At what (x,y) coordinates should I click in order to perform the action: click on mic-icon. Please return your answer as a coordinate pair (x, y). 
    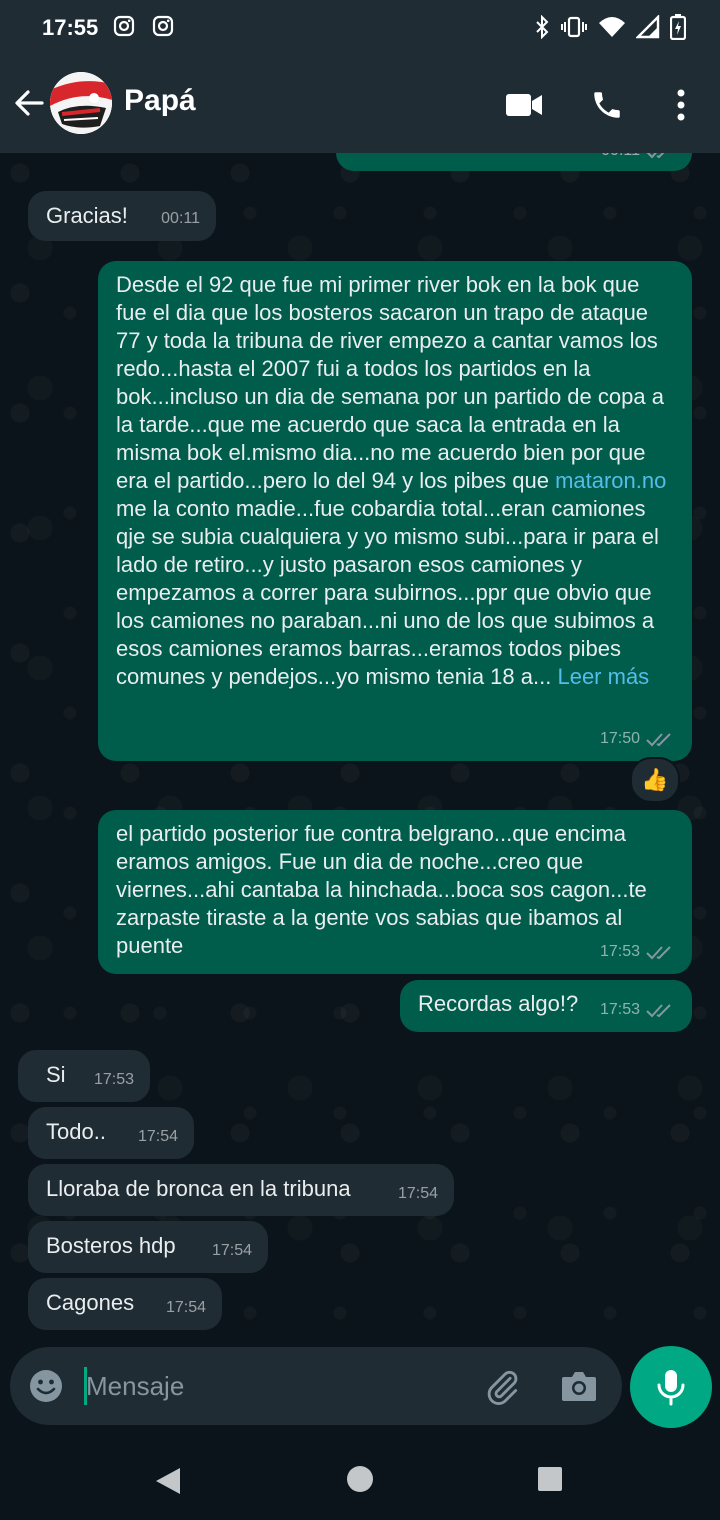
    Looking at the image, I should click on (671, 1388).